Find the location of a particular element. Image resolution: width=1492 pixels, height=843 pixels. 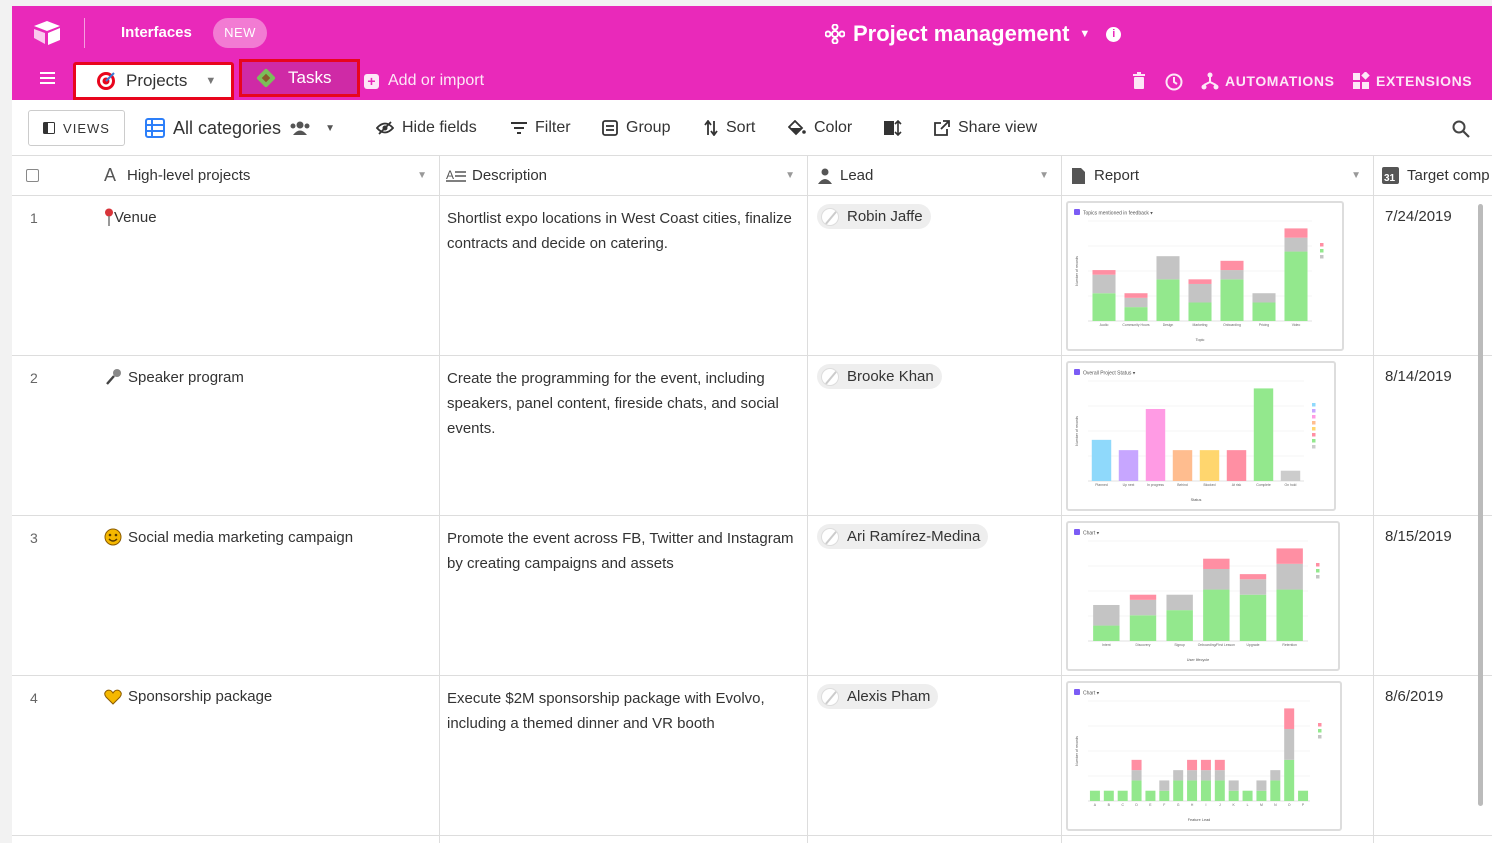

project-name-cell: Sponsorship package is located at coordinates (188, 696).